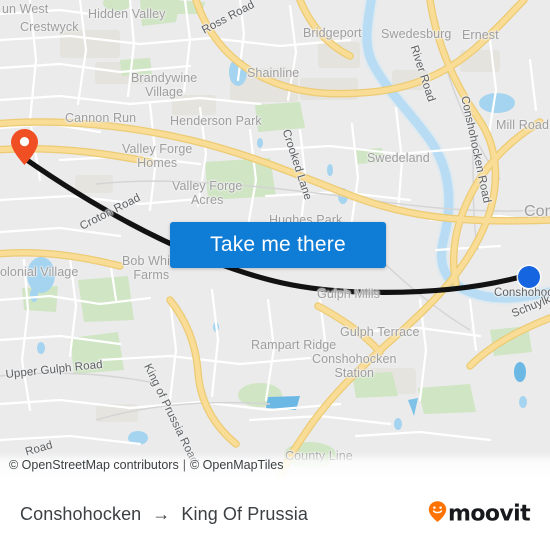 Image resolution: width=550 pixels, height=550 pixels. Describe the element at coordinates (237, 465) in the screenshot. I see `attribution-openmaptiles: © OpenMapTiles` at that location.